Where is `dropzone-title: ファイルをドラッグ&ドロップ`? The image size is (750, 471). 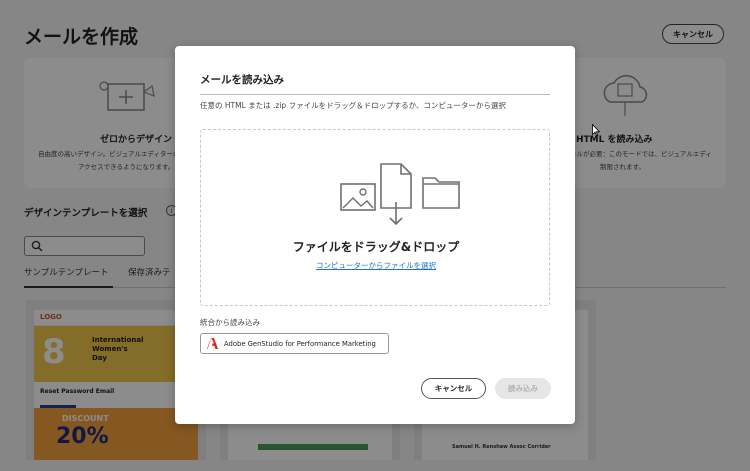
dropzone-title: ファイルをドラッグ&ドロップ is located at coordinates (376, 247).